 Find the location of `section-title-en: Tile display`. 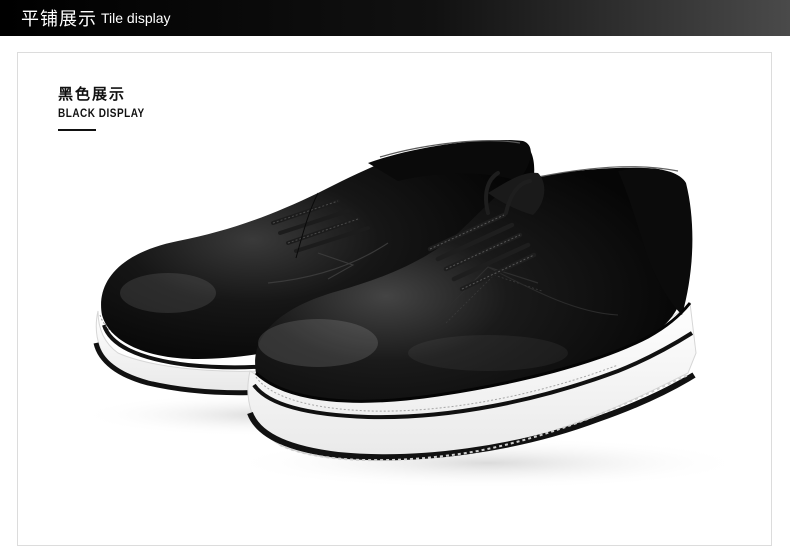

section-title-en: Tile display is located at coordinates (136, 18).